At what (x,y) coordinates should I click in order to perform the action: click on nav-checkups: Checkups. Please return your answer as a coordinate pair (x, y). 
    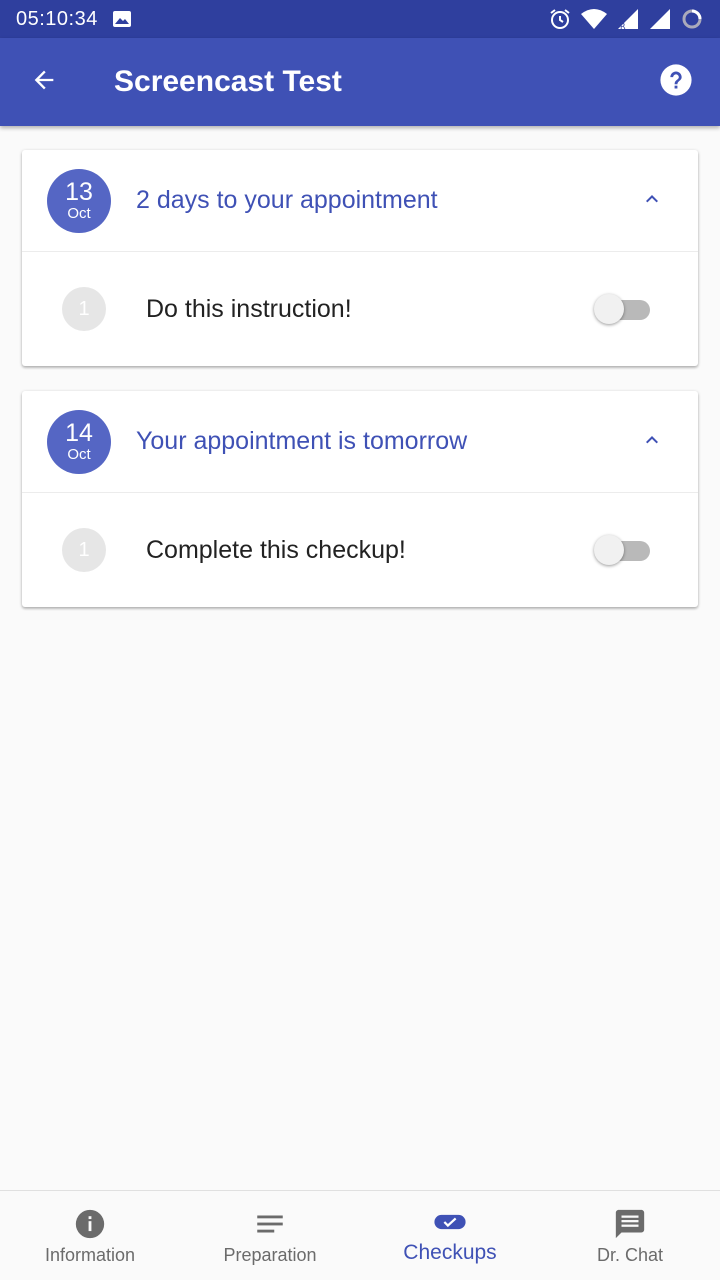
    Looking at the image, I should click on (450, 1235).